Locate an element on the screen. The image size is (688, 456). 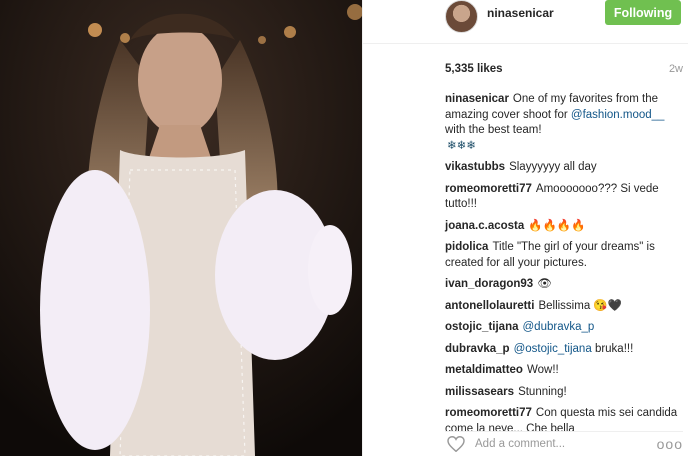
comment-text: Stunning! is located at coordinates (542, 391).